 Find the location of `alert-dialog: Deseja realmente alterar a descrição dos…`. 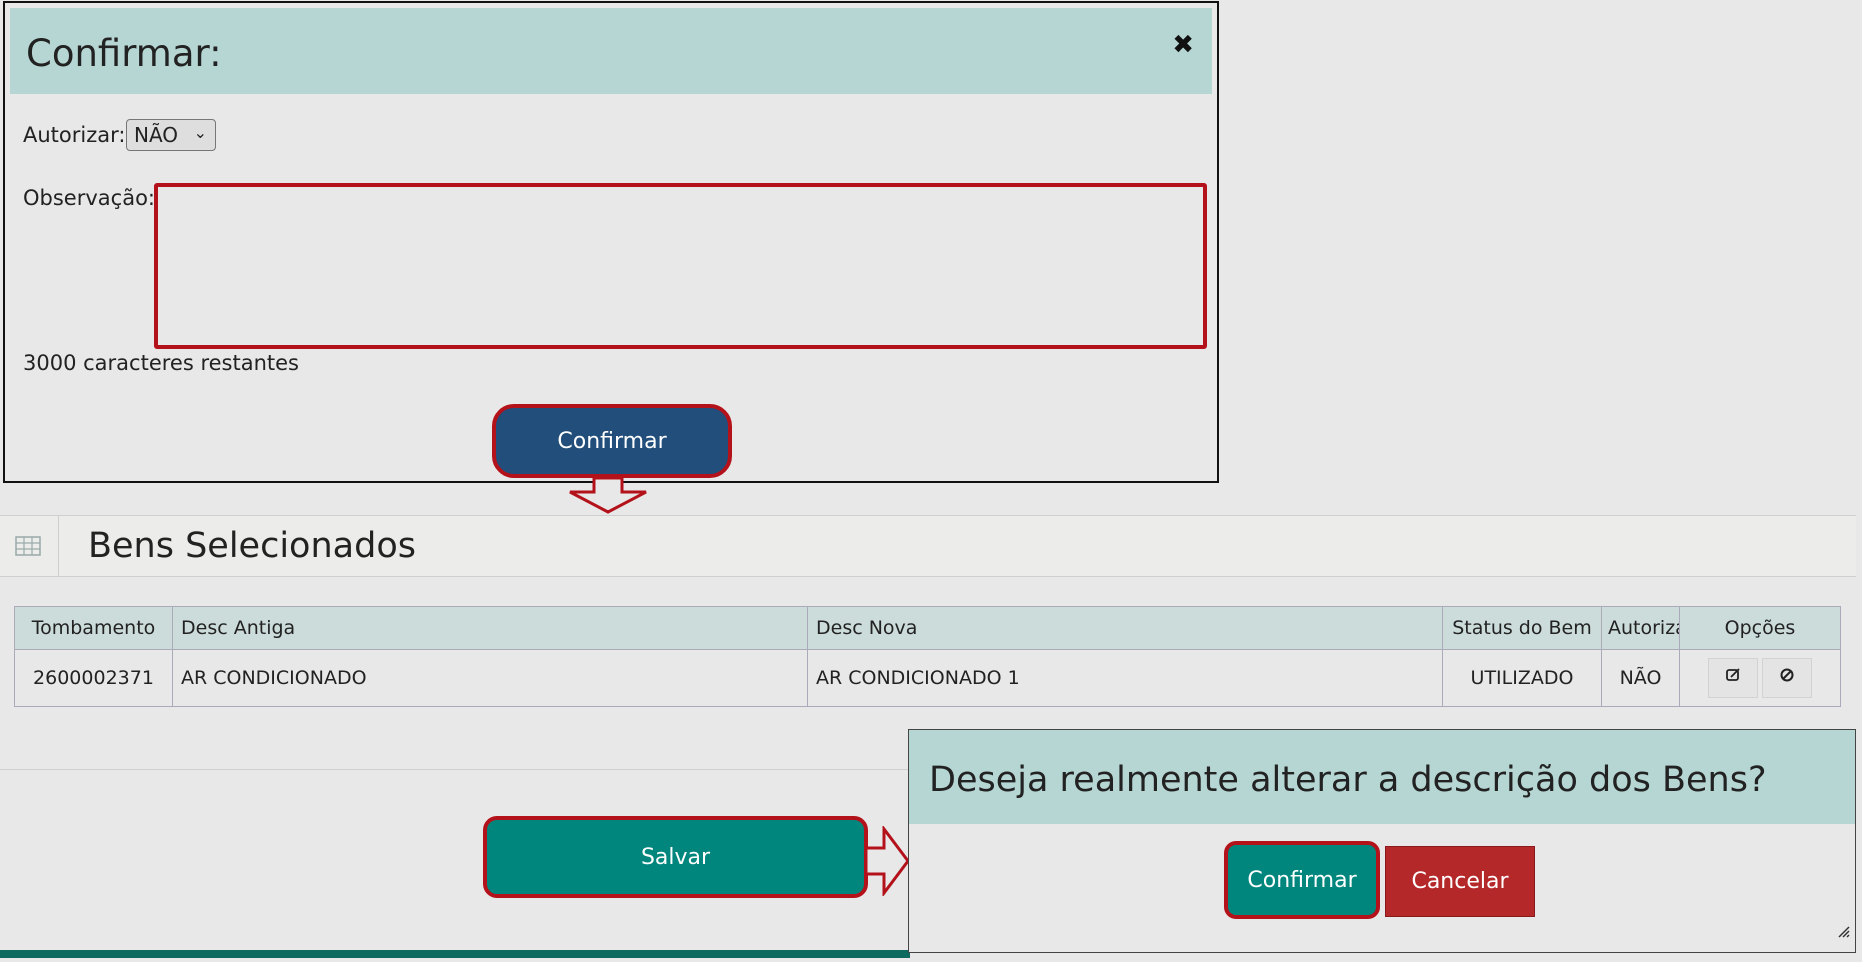

alert-dialog: Deseja realmente alterar a descrição dos… is located at coordinates (1382, 841).